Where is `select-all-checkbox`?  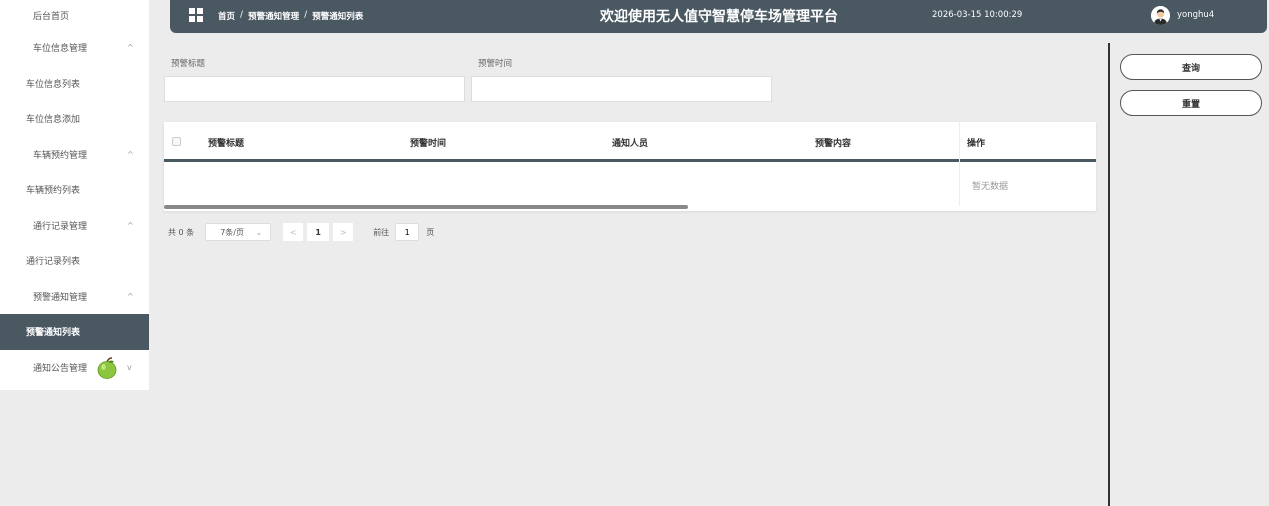
select-all-checkbox is located at coordinates (176, 141).